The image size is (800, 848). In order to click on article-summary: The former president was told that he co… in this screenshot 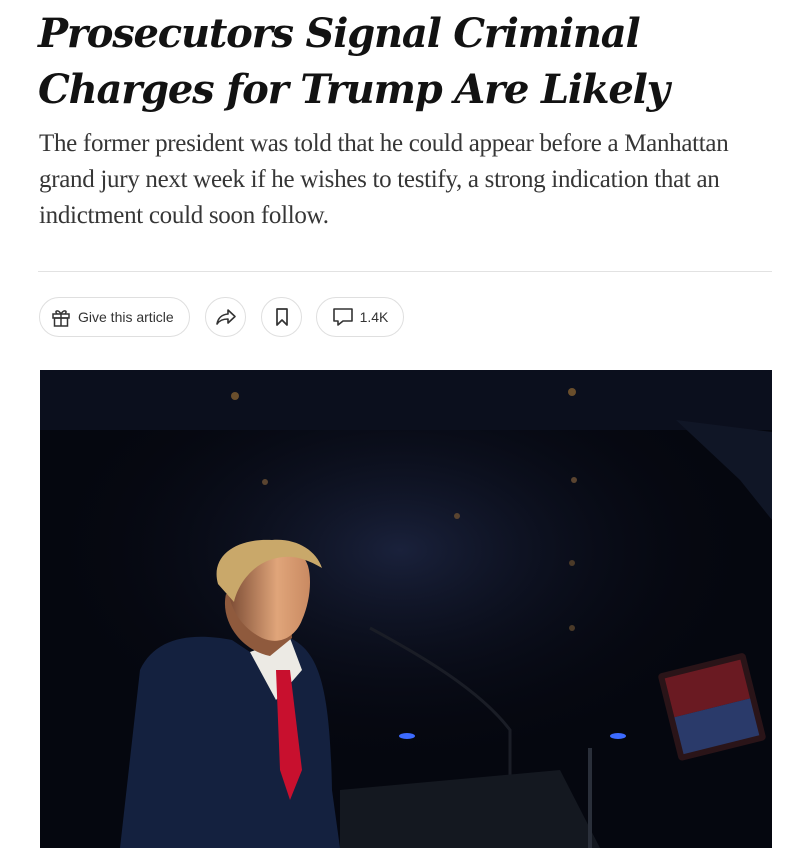, I will do `click(384, 179)`.